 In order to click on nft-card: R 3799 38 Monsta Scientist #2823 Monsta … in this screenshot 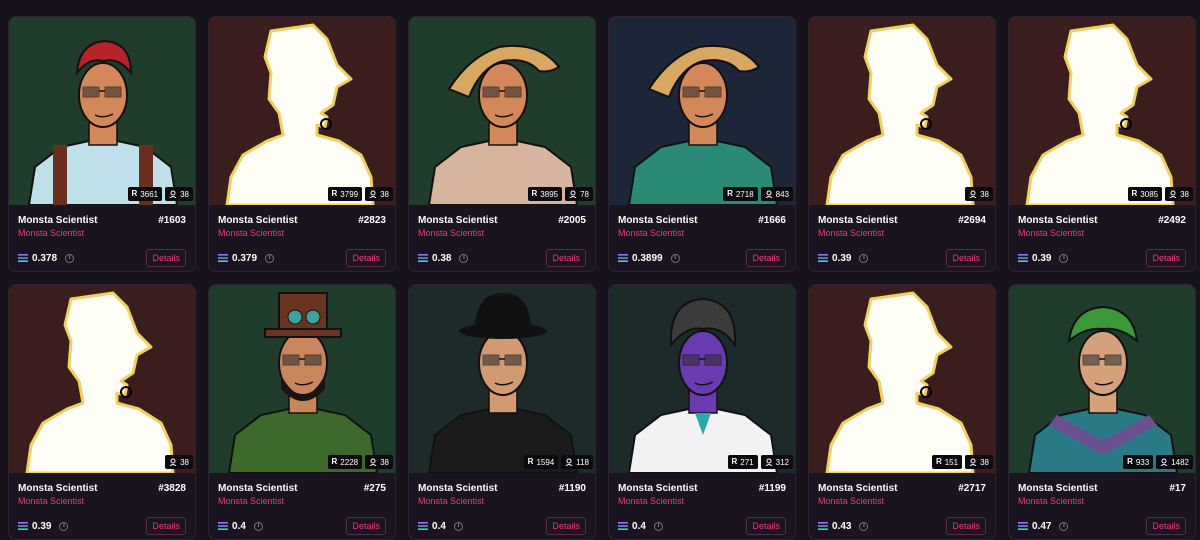, I will do `click(302, 144)`.